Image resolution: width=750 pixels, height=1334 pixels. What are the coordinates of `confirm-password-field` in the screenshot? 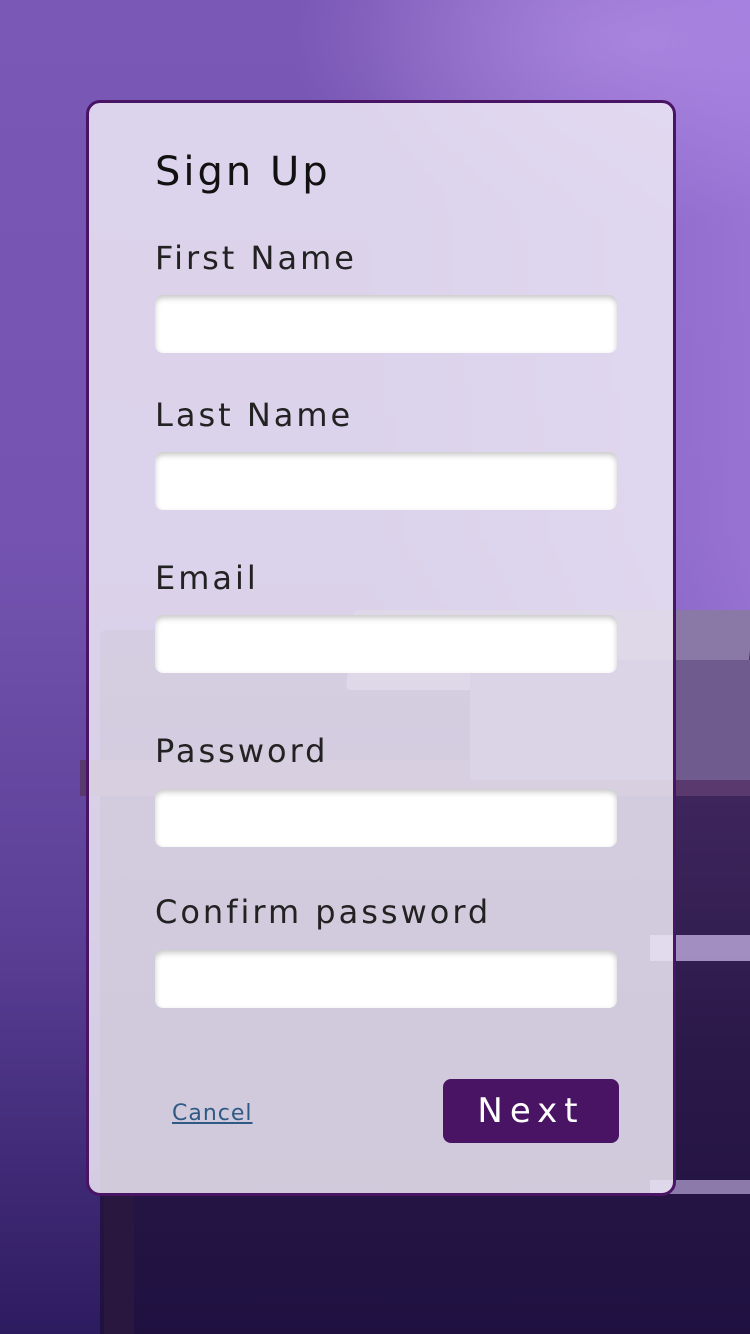 It's located at (386, 979).